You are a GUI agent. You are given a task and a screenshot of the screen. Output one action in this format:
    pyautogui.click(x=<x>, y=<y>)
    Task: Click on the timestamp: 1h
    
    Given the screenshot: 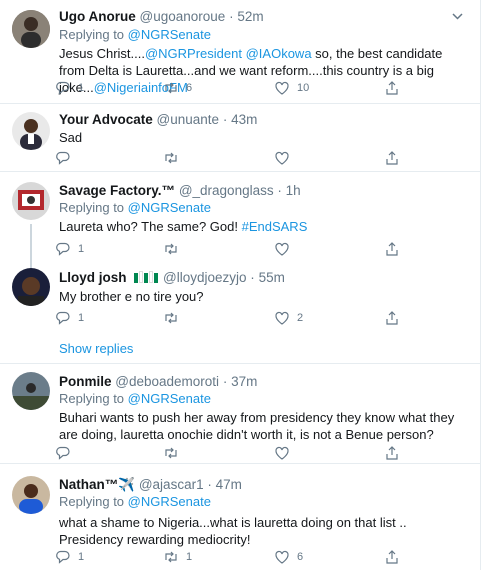 What is the action you would take?
    pyautogui.click(x=293, y=190)
    